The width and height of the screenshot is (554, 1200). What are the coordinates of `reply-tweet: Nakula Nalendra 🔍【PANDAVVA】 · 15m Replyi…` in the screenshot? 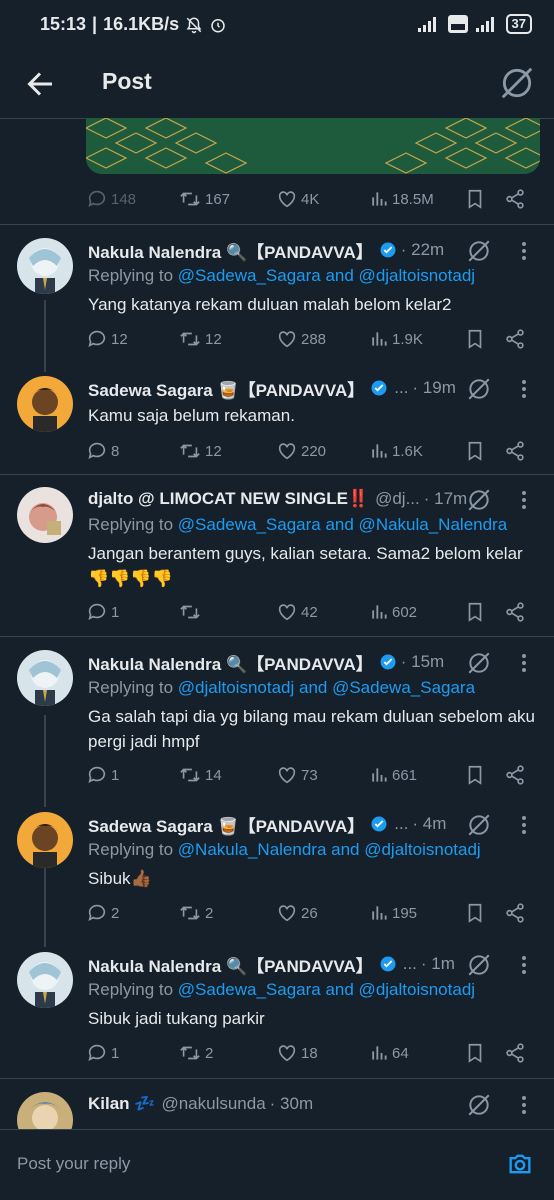 It's located at (277, 725).